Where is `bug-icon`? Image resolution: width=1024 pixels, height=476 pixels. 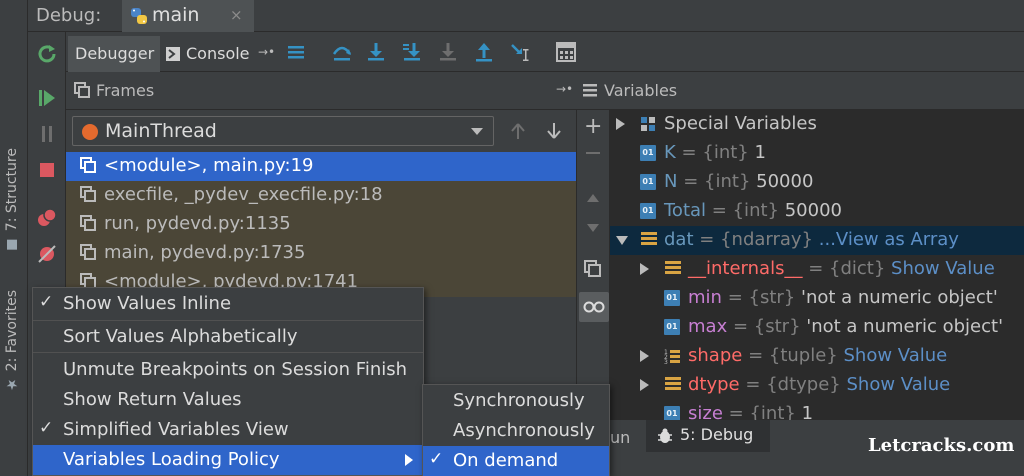
bug-icon is located at coordinates (665, 435).